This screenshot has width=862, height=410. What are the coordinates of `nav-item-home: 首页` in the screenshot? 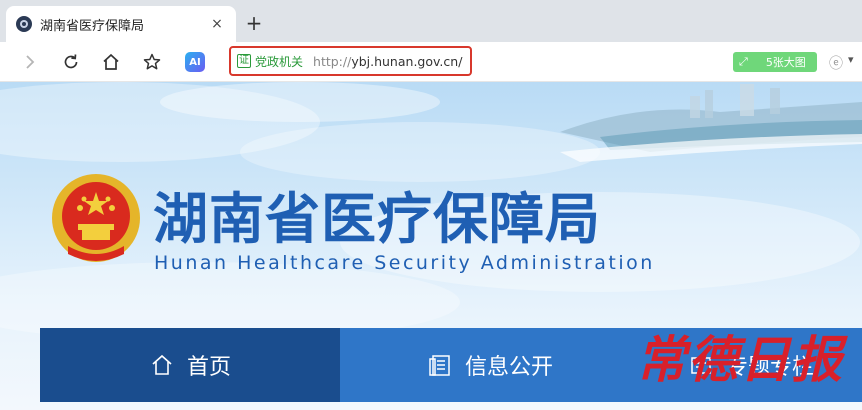 It's located at (190, 365).